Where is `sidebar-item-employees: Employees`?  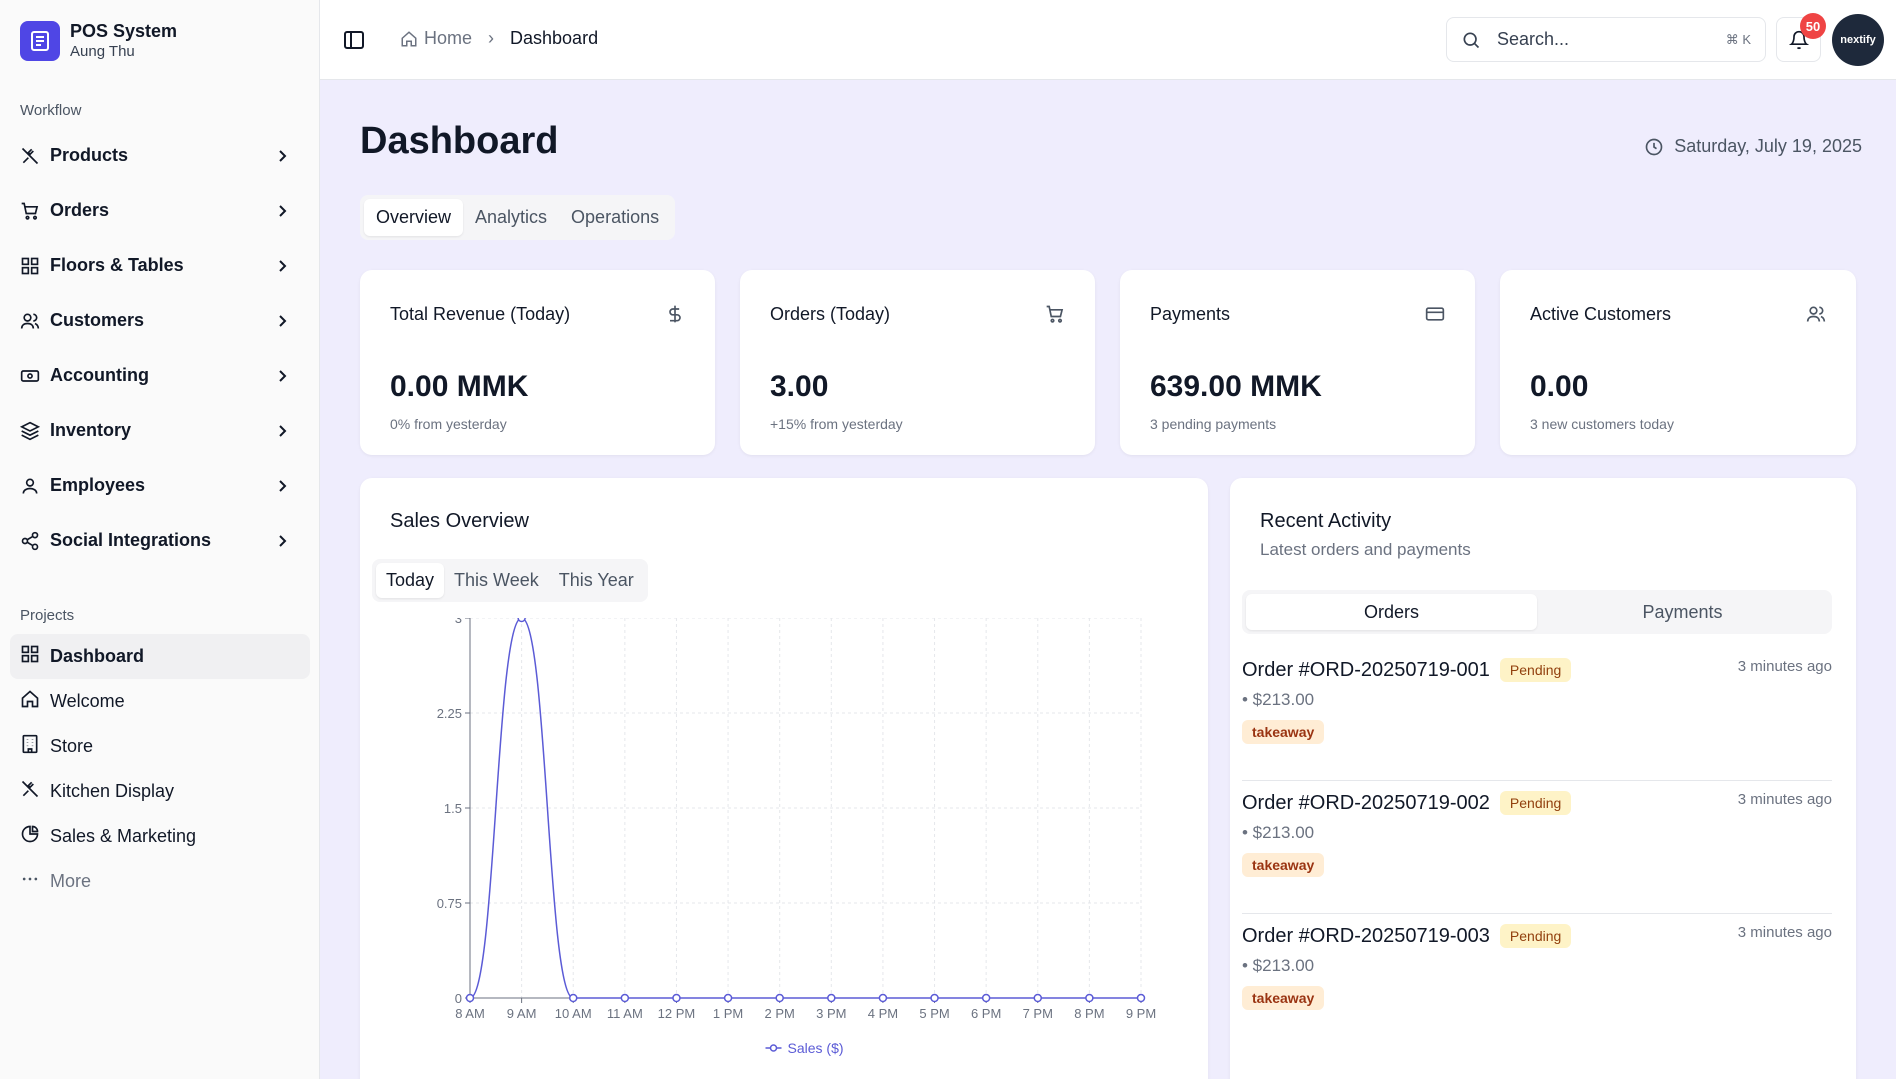
sidebar-item-employees: Employees is located at coordinates (160, 485).